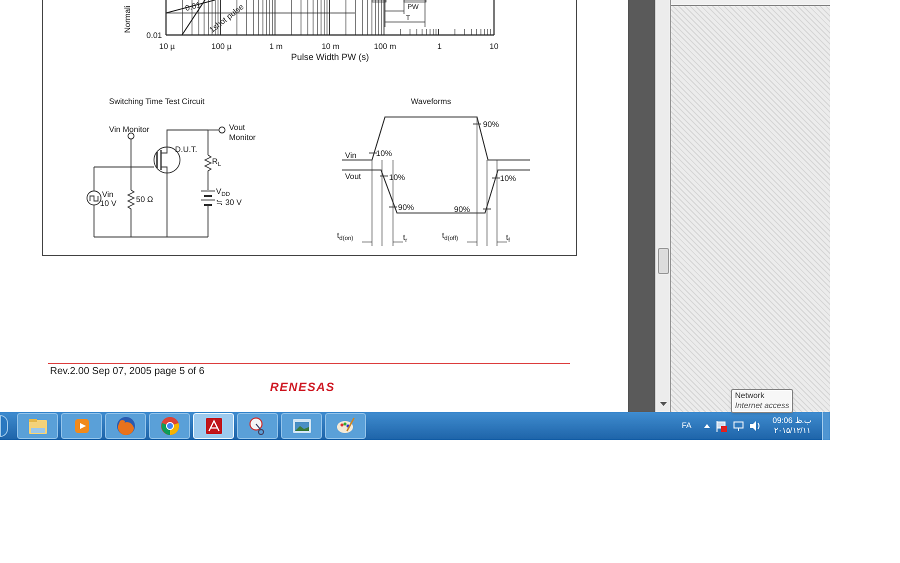 The image size is (900, 563). What do you see at coordinates (405, 238) in the screenshot?
I see `time-label: t$_{r}$` at bounding box center [405, 238].